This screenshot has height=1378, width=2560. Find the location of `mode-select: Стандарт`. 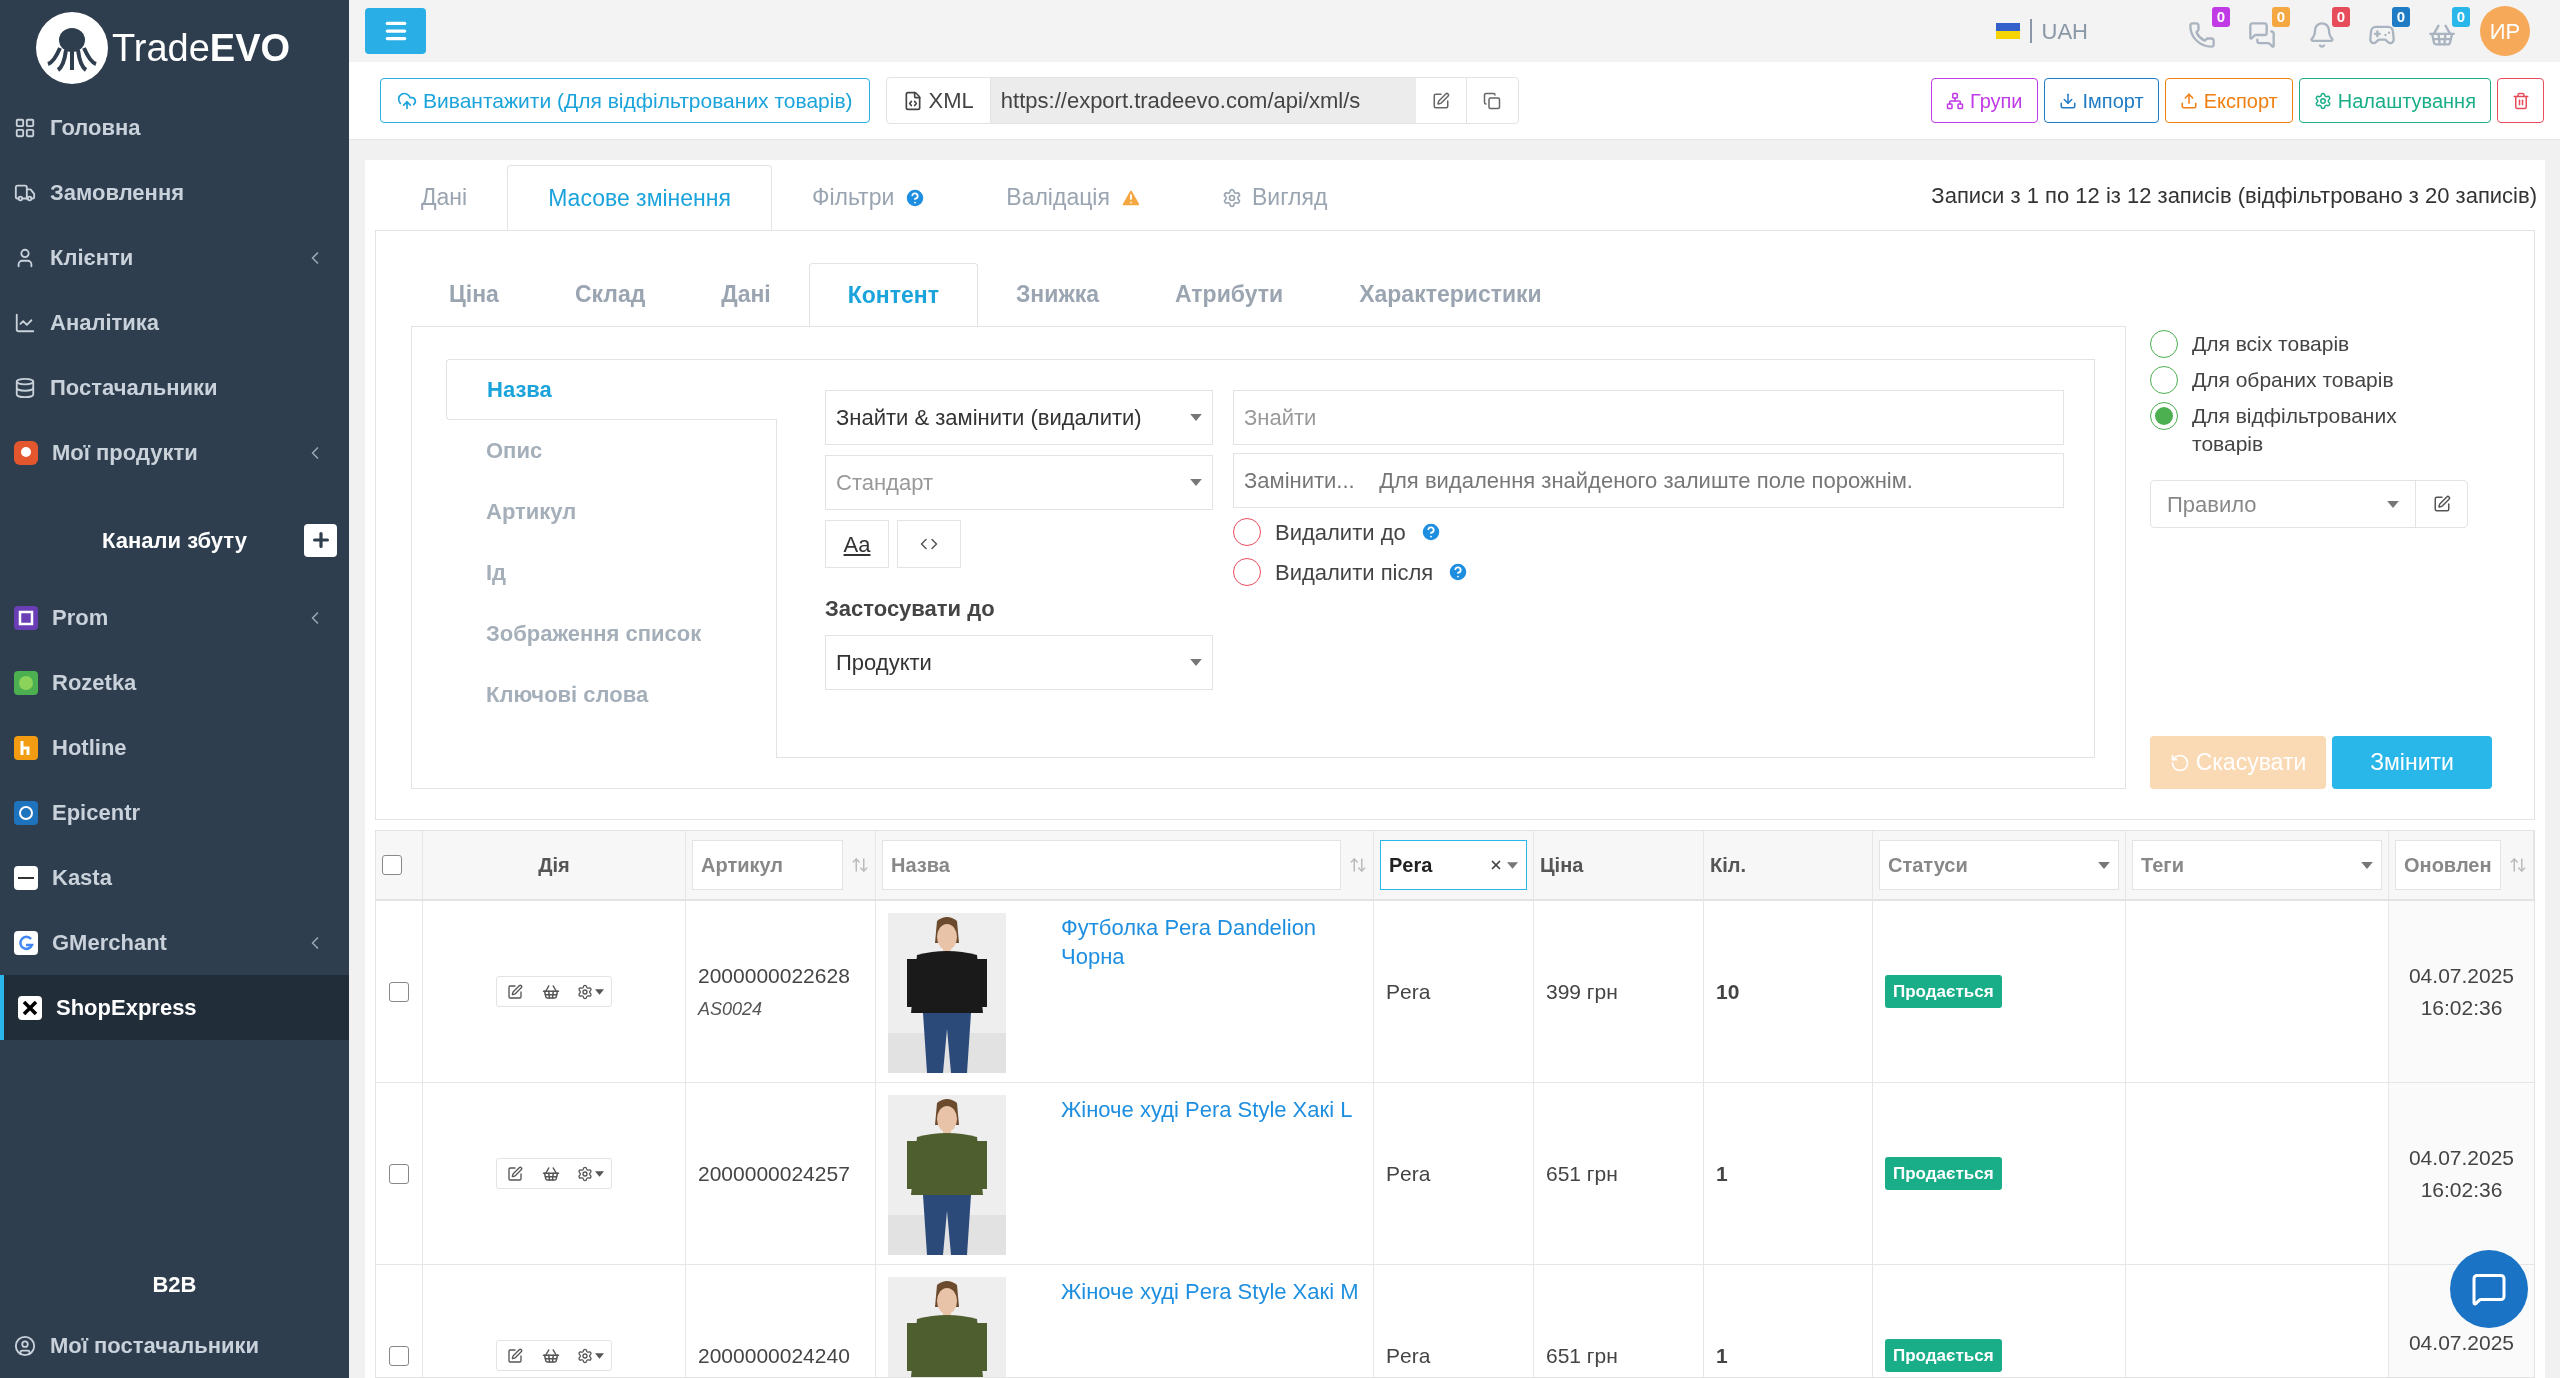

mode-select: Стандарт is located at coordinates (1019, 482).